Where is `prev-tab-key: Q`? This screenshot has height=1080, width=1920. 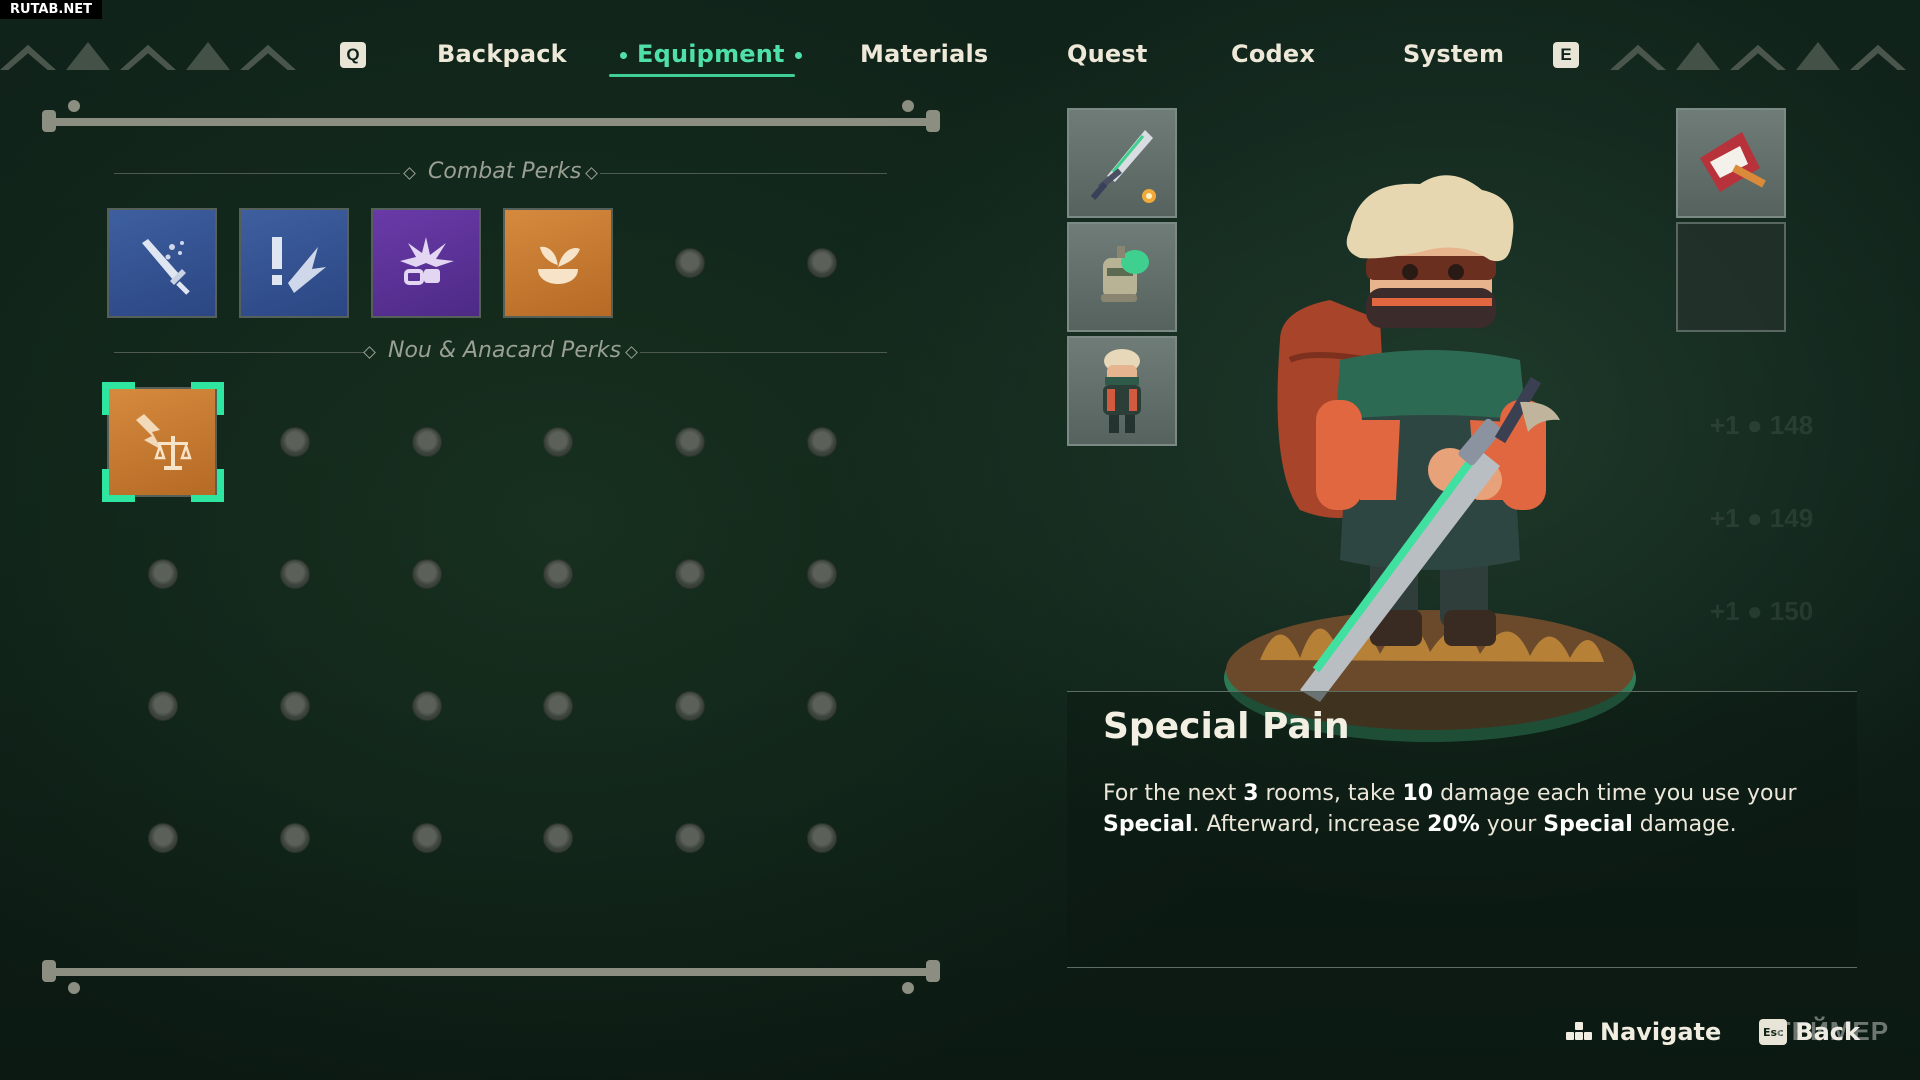 prev-tab-key: Q is located at coordinates (353, 55).